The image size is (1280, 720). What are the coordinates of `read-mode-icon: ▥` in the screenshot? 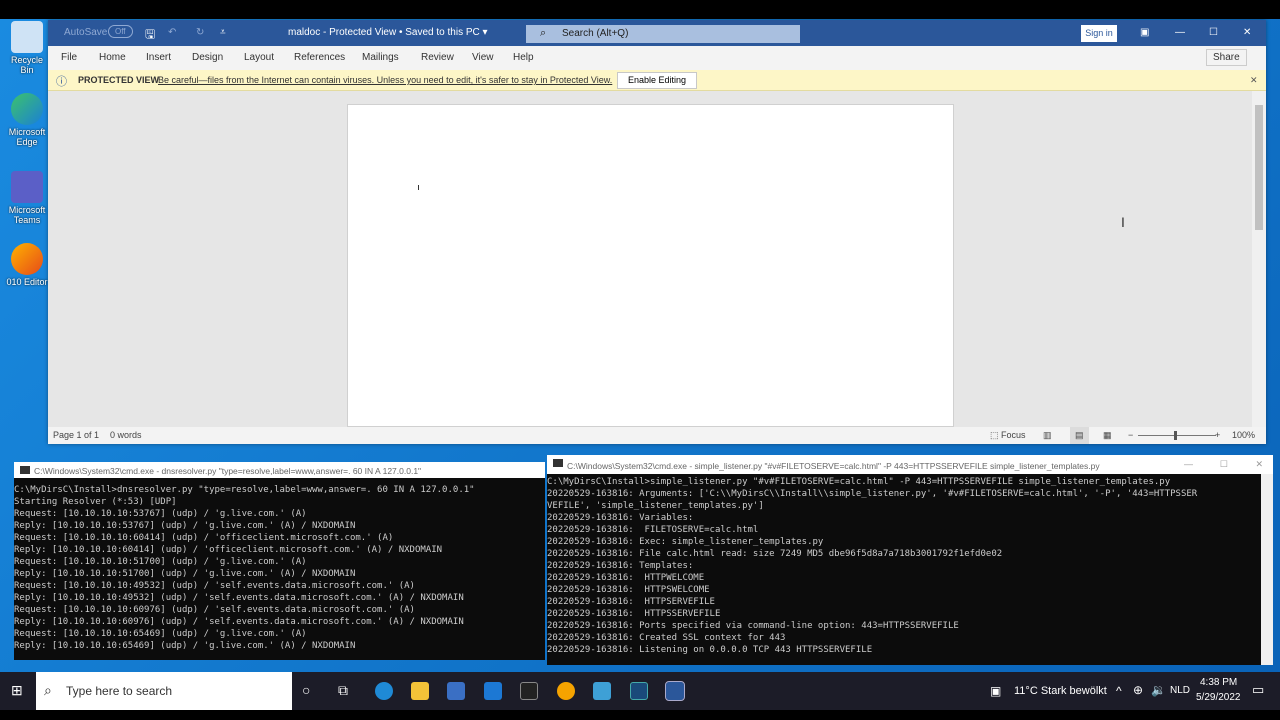 It's located at (1047, 435).